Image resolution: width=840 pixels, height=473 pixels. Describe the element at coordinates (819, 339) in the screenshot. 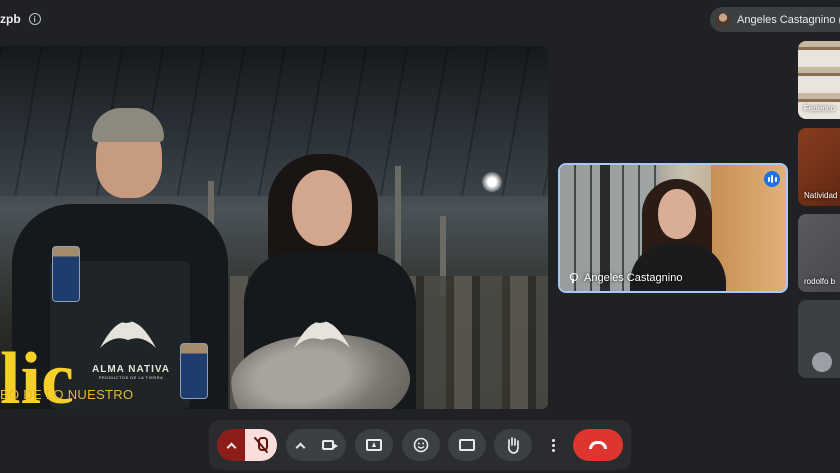

I see `participant-tile` at that location.